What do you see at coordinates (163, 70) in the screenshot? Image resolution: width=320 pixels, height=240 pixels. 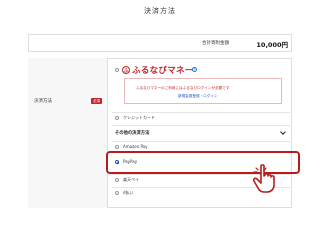 I see `furunavi-money-label: ふるなびマネー` at bounding box center [163, 70].